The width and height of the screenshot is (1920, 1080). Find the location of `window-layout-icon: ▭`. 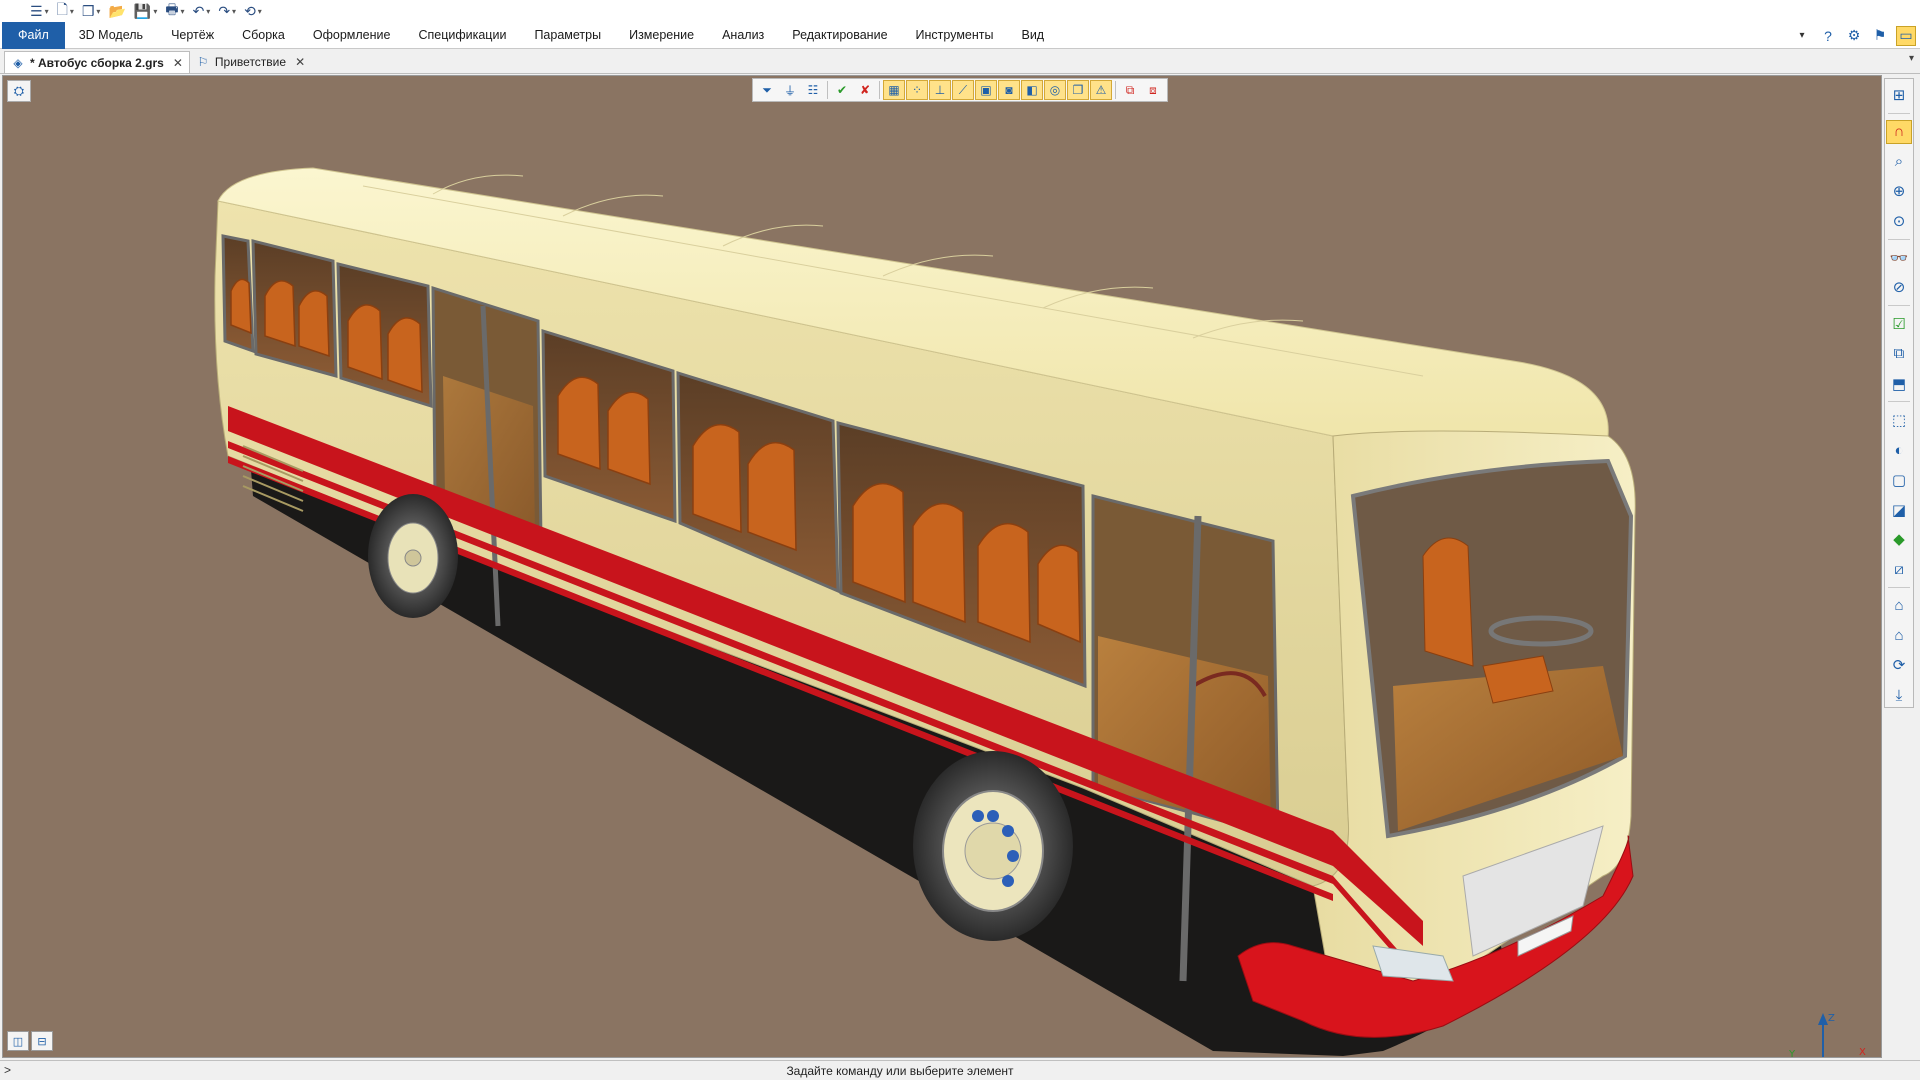

window-layout-icon: ▭ is located at coordinates (1906, 35).